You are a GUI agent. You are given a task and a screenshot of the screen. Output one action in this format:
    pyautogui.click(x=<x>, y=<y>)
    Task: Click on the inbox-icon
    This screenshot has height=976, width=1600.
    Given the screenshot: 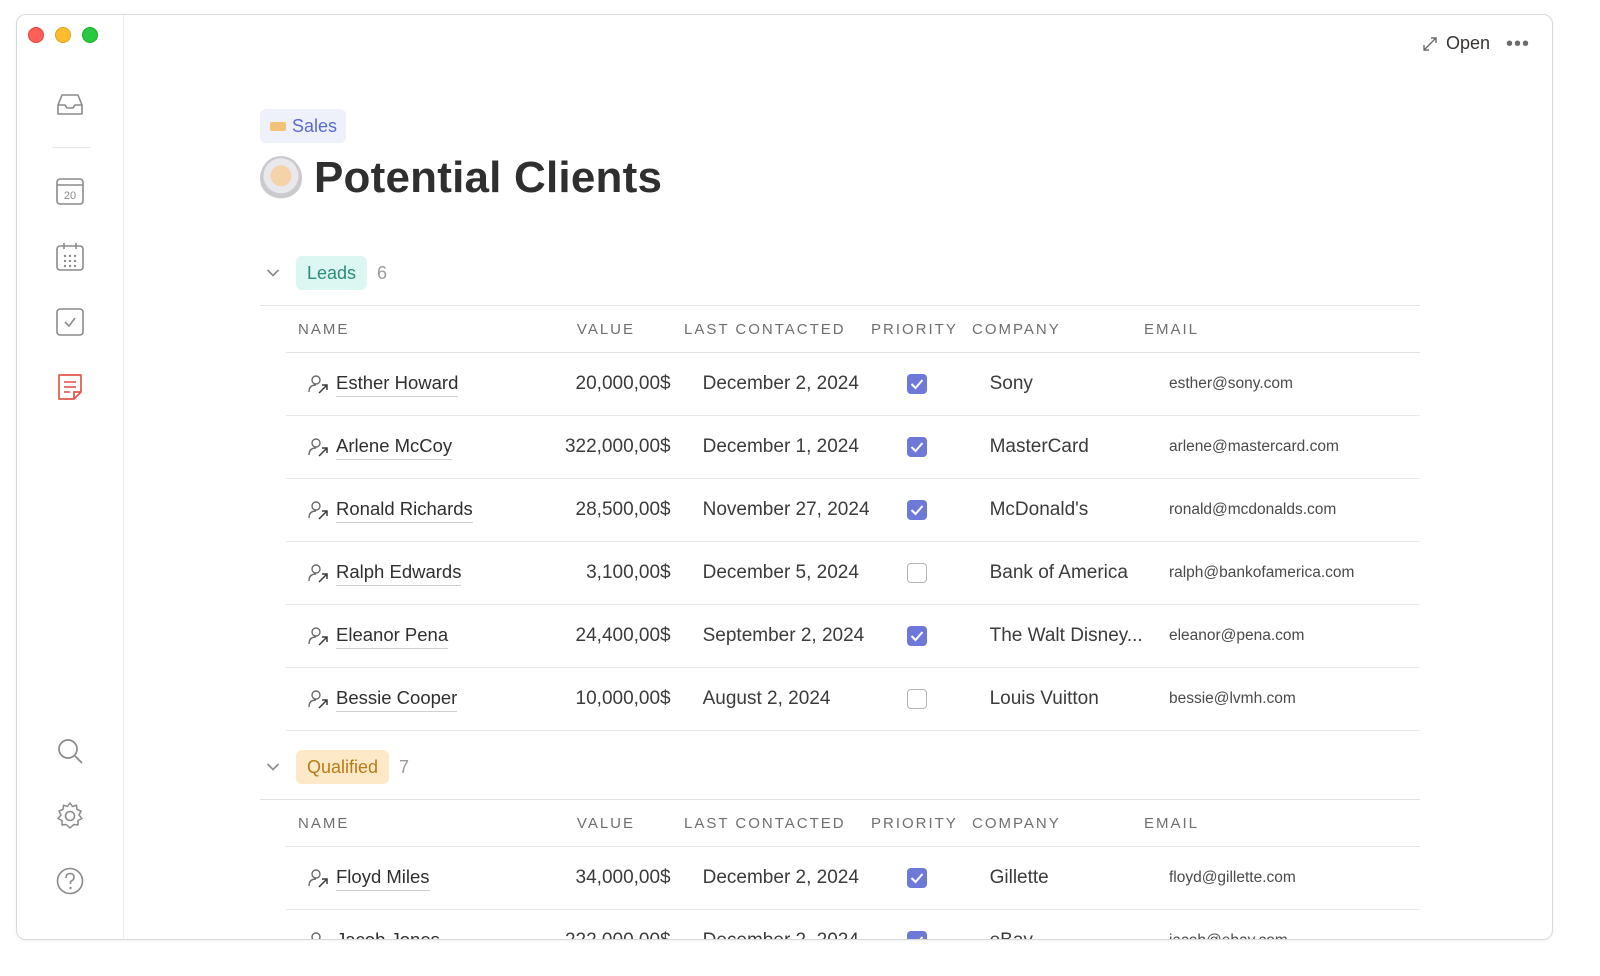 What is the action you would take?
    pyautogui.click(x=70, y=105)
    